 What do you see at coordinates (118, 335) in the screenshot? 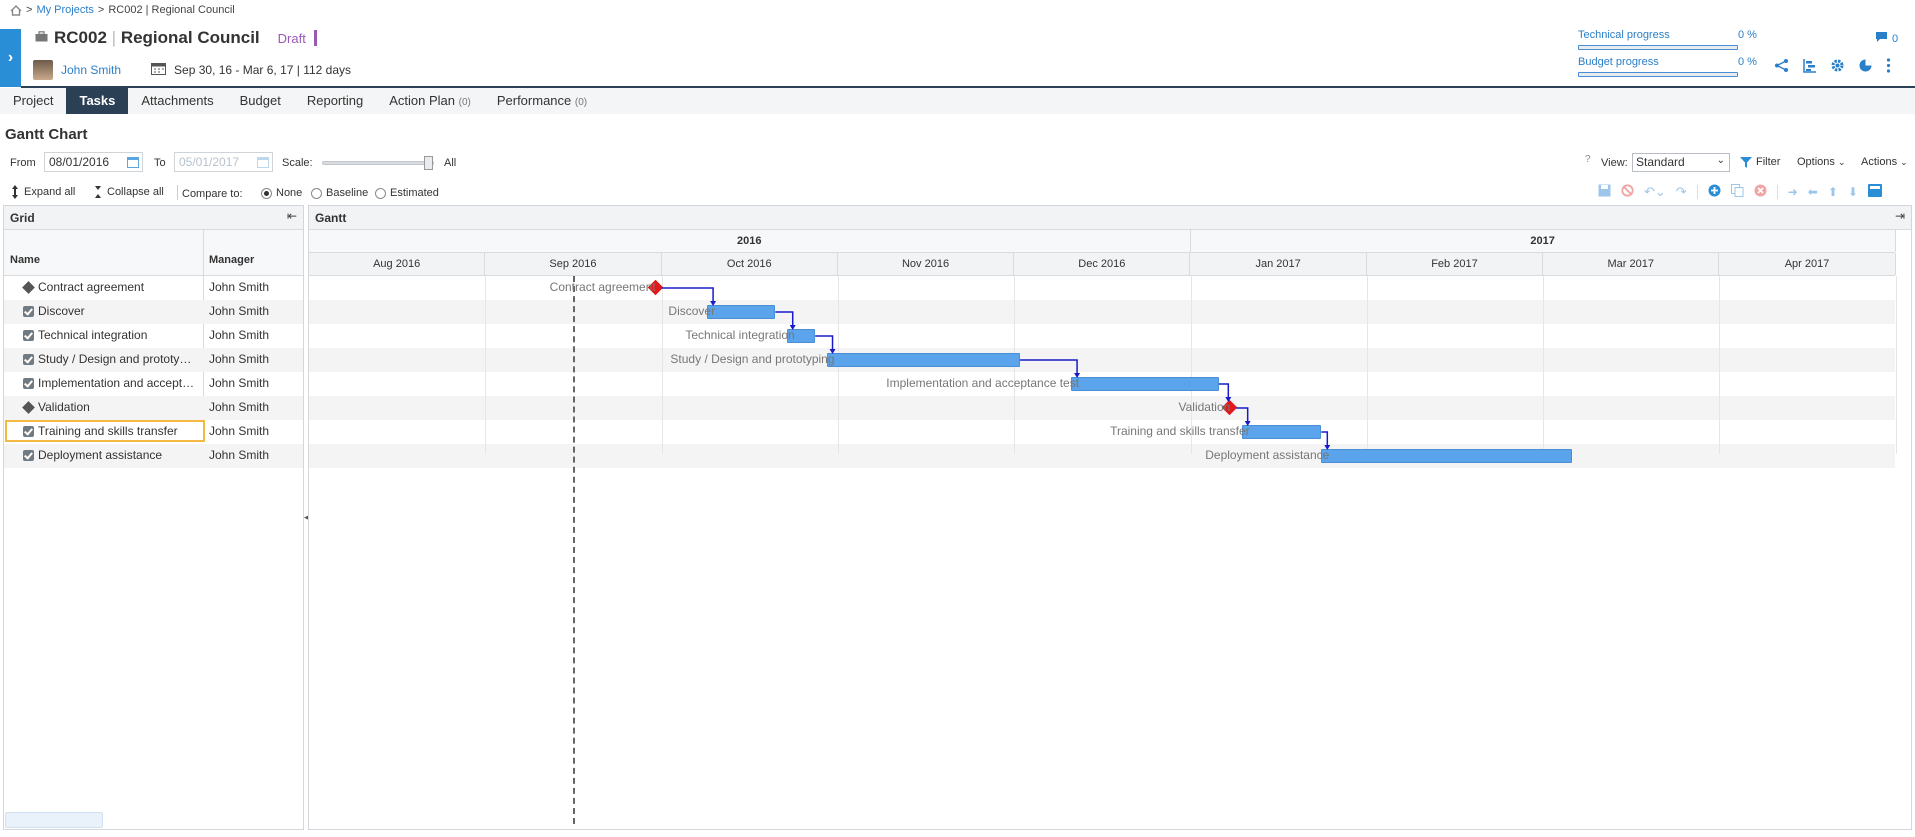
I see `task-name-cell: Technical integration` at bounding box center [118, 335].